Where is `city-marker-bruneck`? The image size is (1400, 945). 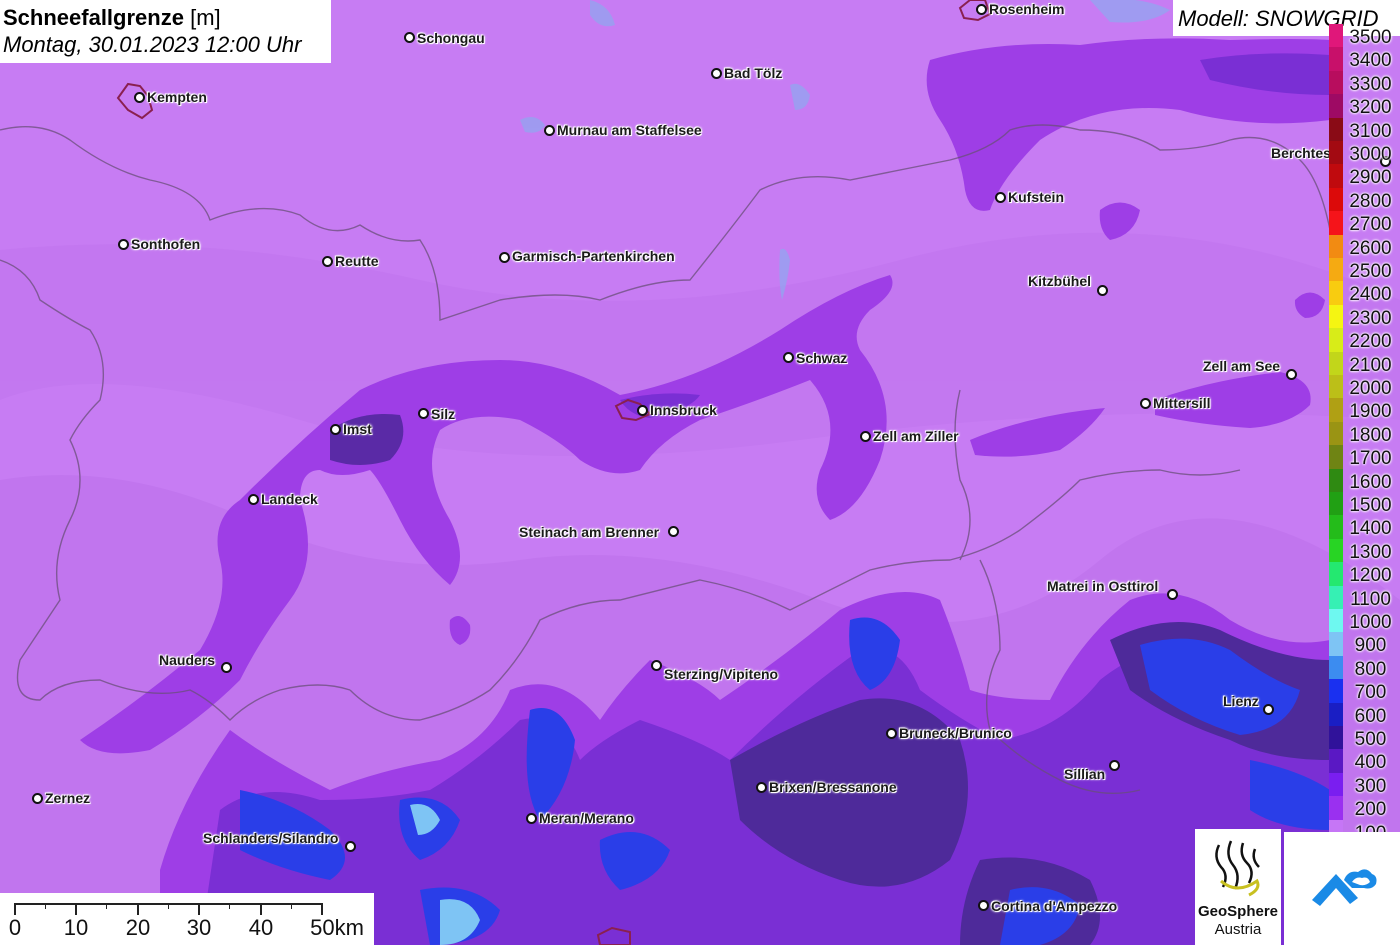 city-marker-bruneck is located at coordinates (891, 733).